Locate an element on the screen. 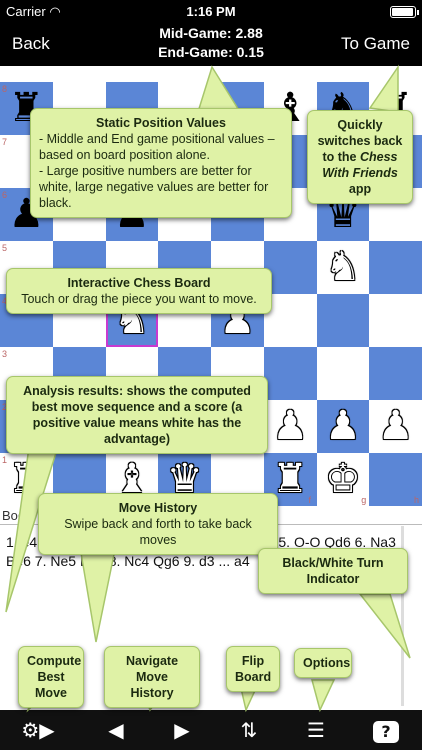  interactive-board-title: Interactive Chess Board is located at coordinates (139, 283).